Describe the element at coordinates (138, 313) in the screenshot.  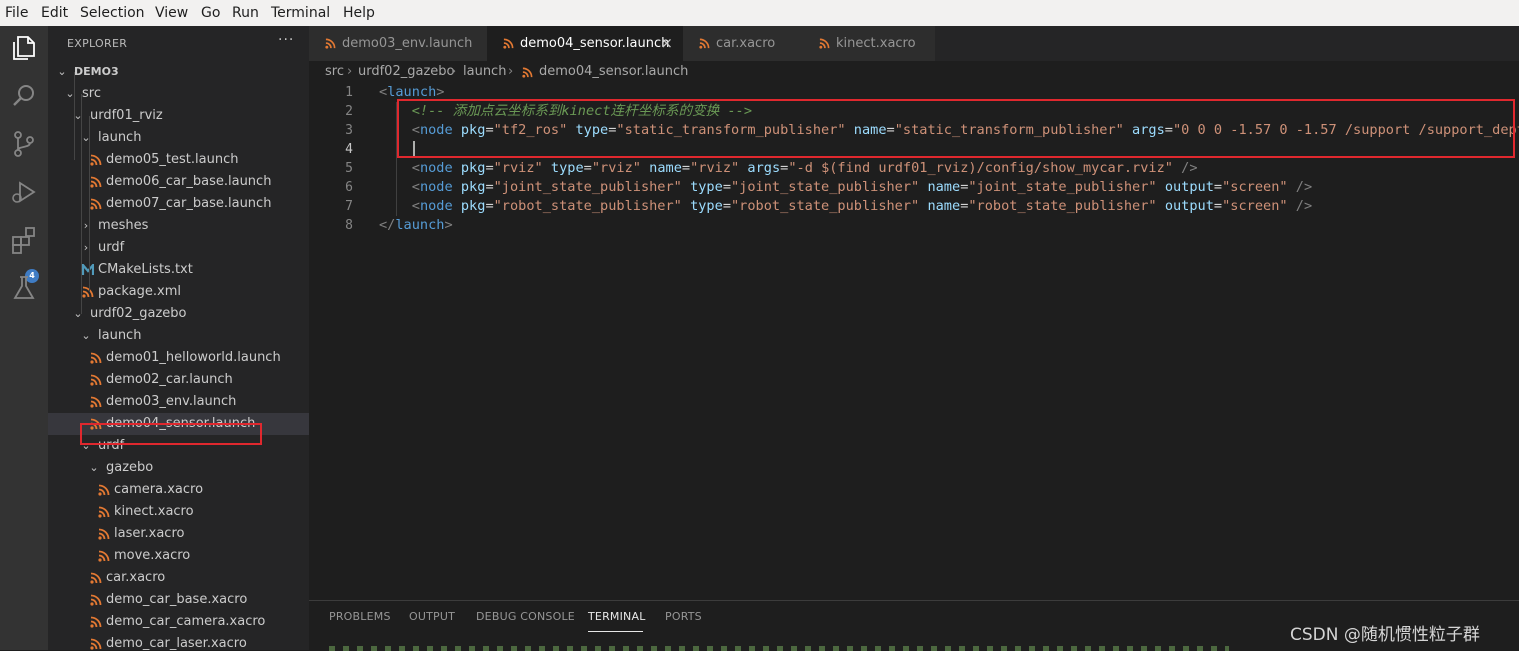
I see `tree-item-label: urdf02_gazebo` at that location.